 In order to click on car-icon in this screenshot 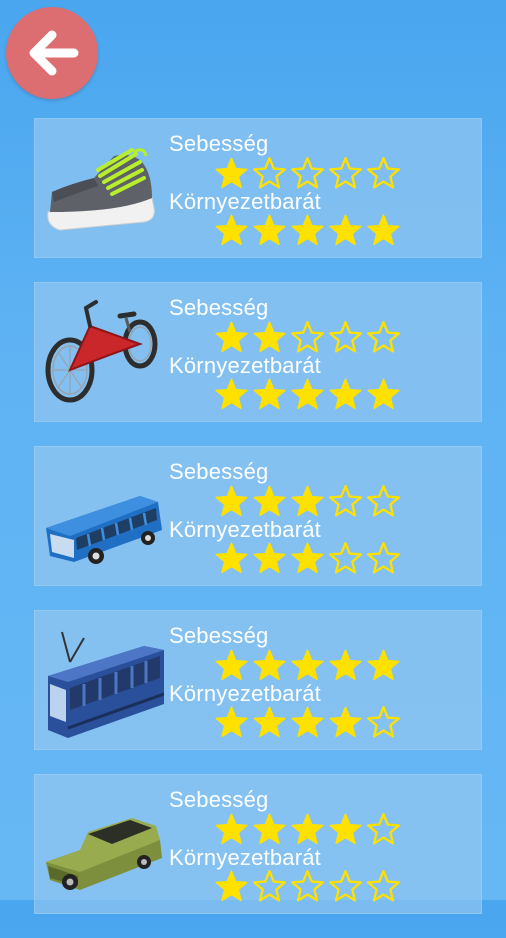, I will do `click(104, 854)`.